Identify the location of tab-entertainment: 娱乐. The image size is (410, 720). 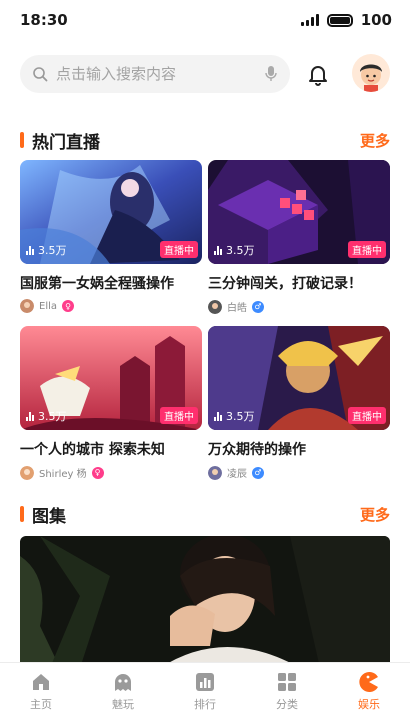
(369, 691).